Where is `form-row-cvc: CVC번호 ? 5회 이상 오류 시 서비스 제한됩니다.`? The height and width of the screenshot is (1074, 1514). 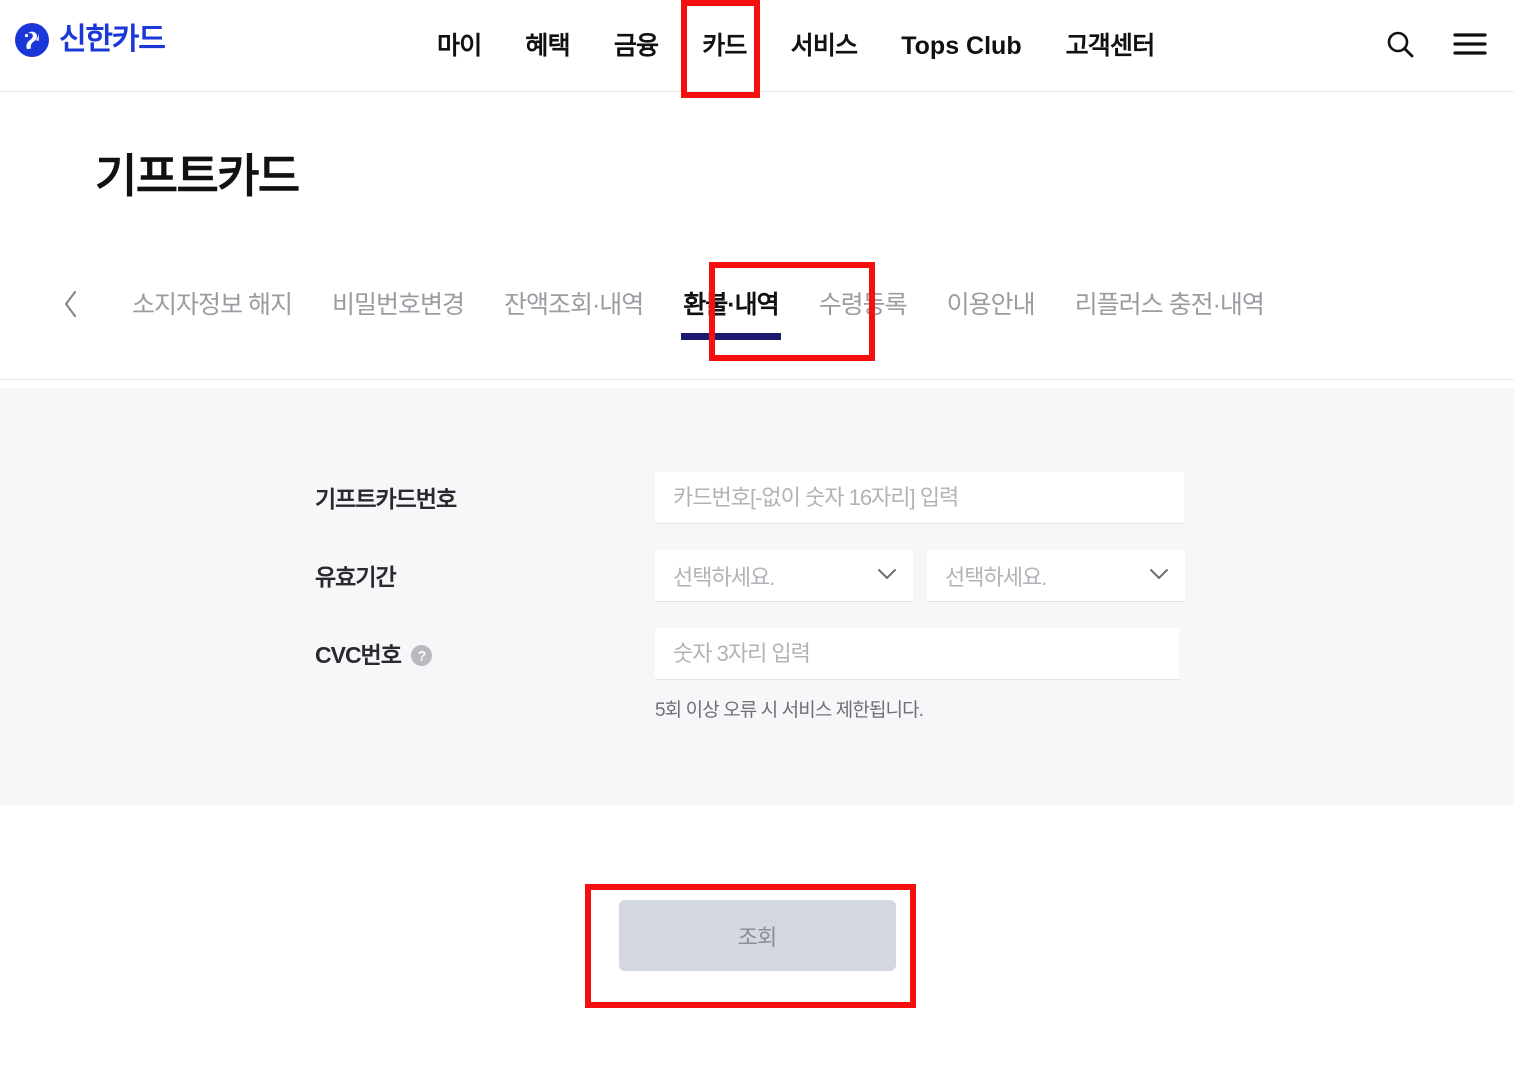 form-row-cvc: CVC번호 ? 5회 이상 오류 시 서비스 제한됩니다. is located at coordinates (755, 676).